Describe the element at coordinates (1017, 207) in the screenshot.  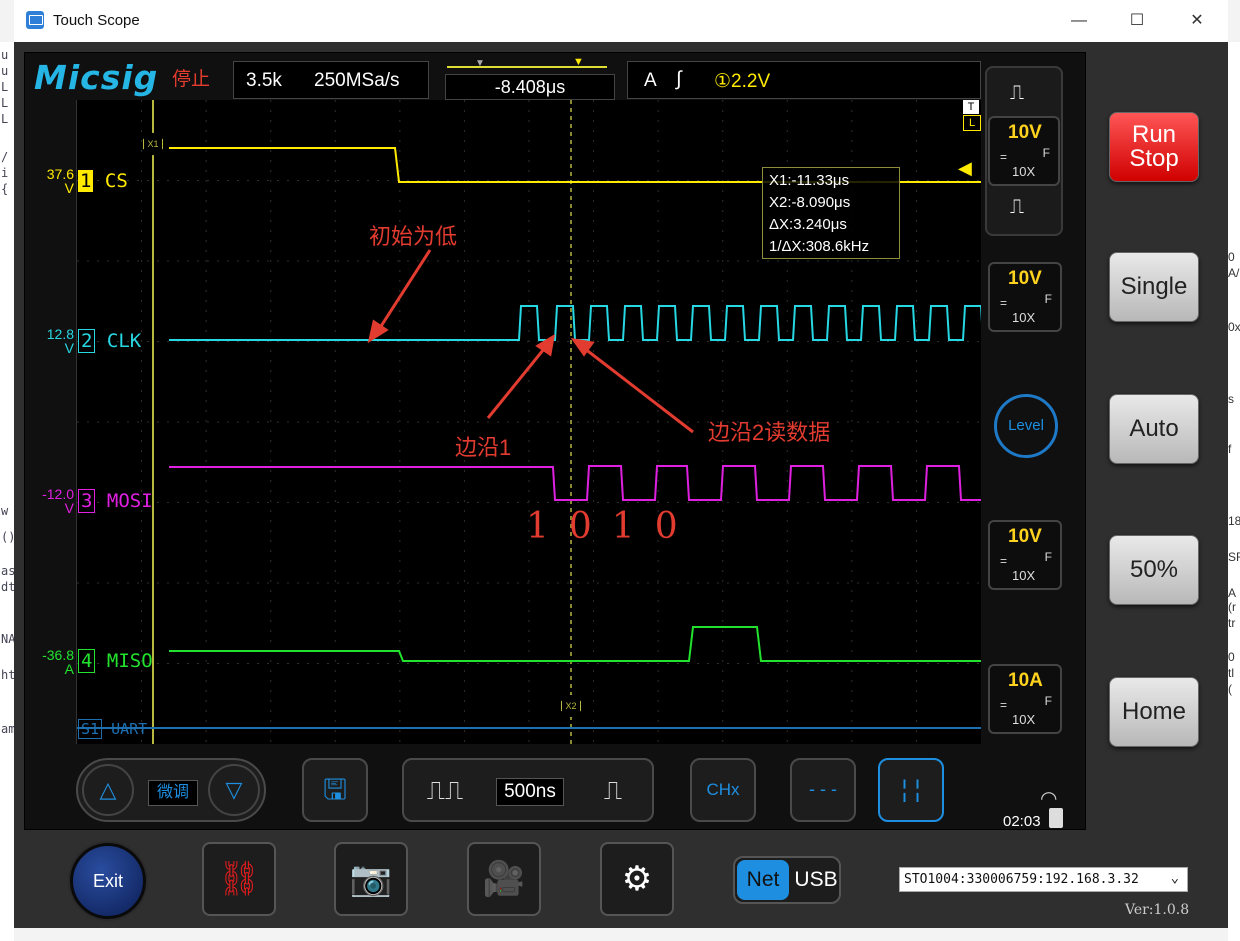
I see `pulse-down-icon: ⎍` at that location.